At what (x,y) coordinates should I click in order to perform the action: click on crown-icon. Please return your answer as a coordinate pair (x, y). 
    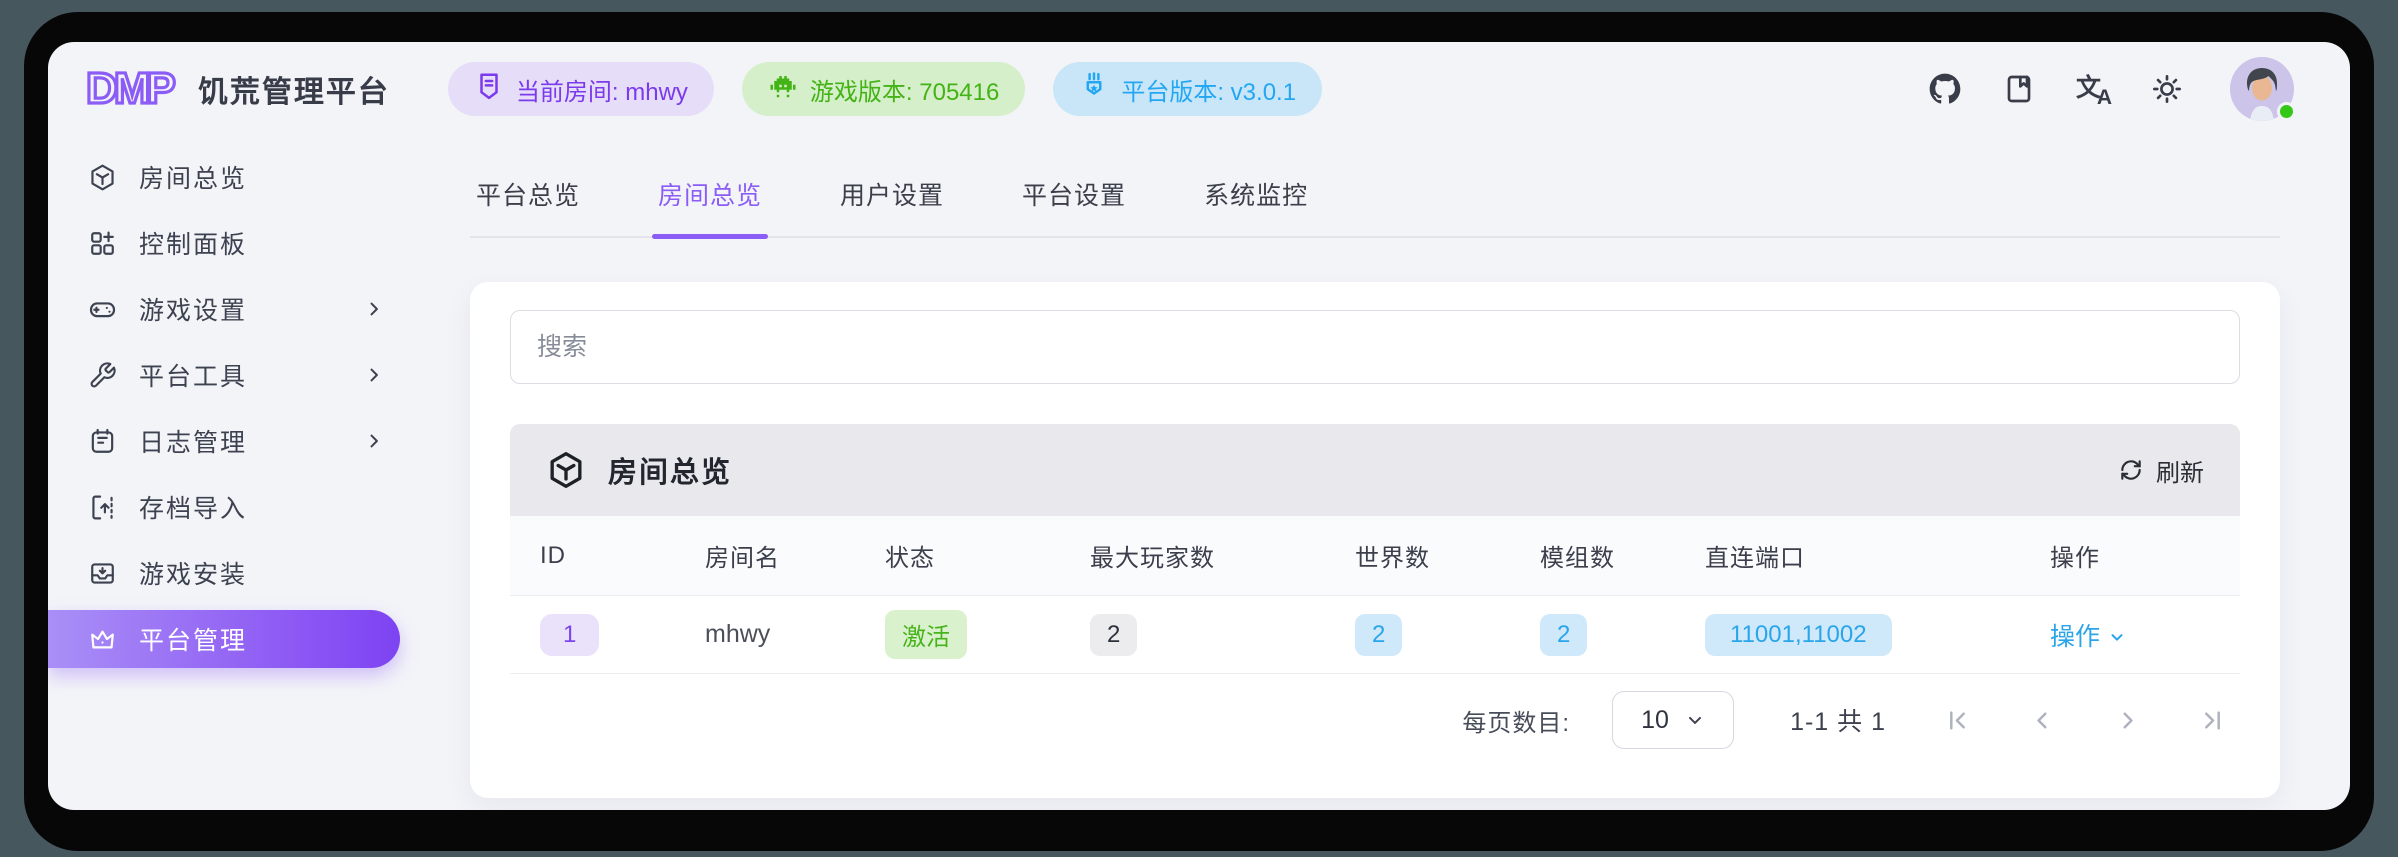
    Looking at the image, I should click on (102, 639).